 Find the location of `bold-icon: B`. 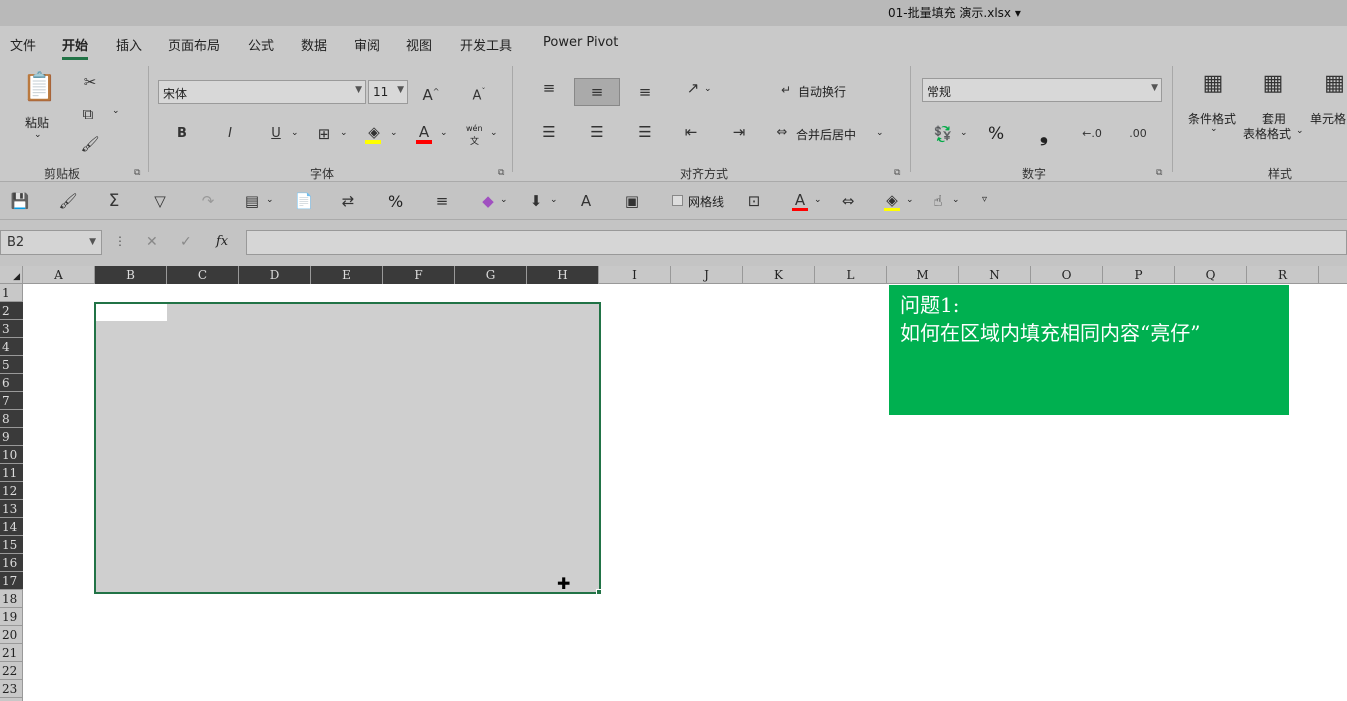

bold-icon: B is located at coordinates (182, 134).